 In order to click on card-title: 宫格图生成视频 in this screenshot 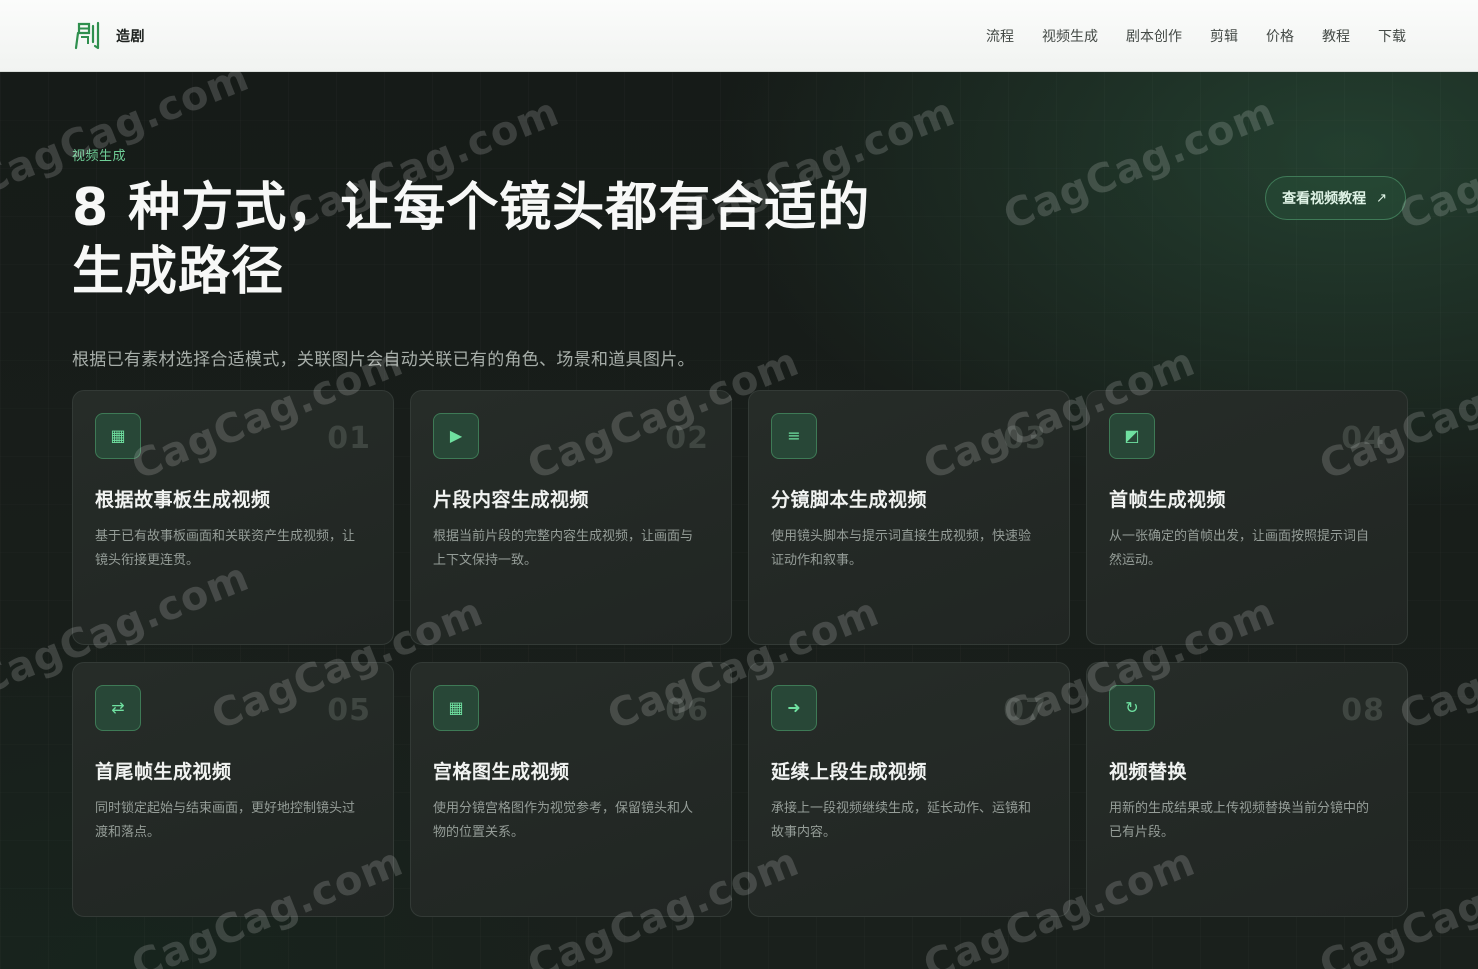, I will do `click(501, 772)`.